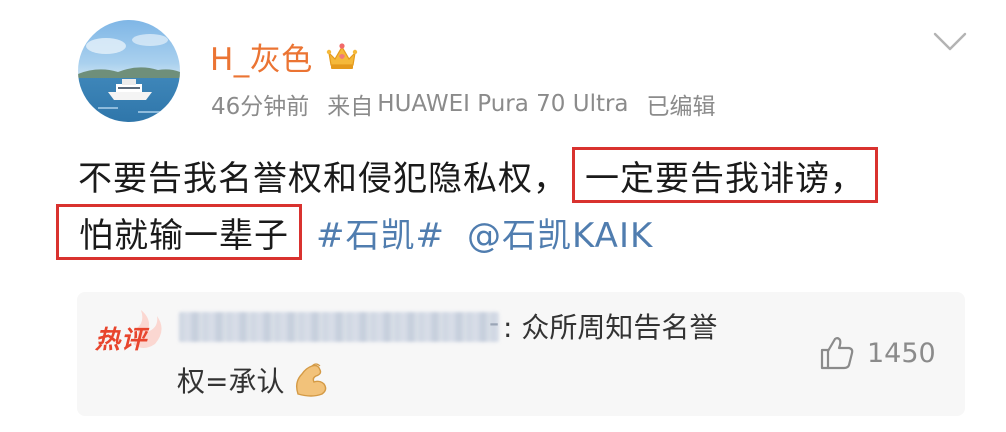 Image resolution: width=1006 pixels, height=432 pixels. What do you see at coordinates (129, 73) in the screenshot?
I see `avatar-image` at bounding box center [129, 73].